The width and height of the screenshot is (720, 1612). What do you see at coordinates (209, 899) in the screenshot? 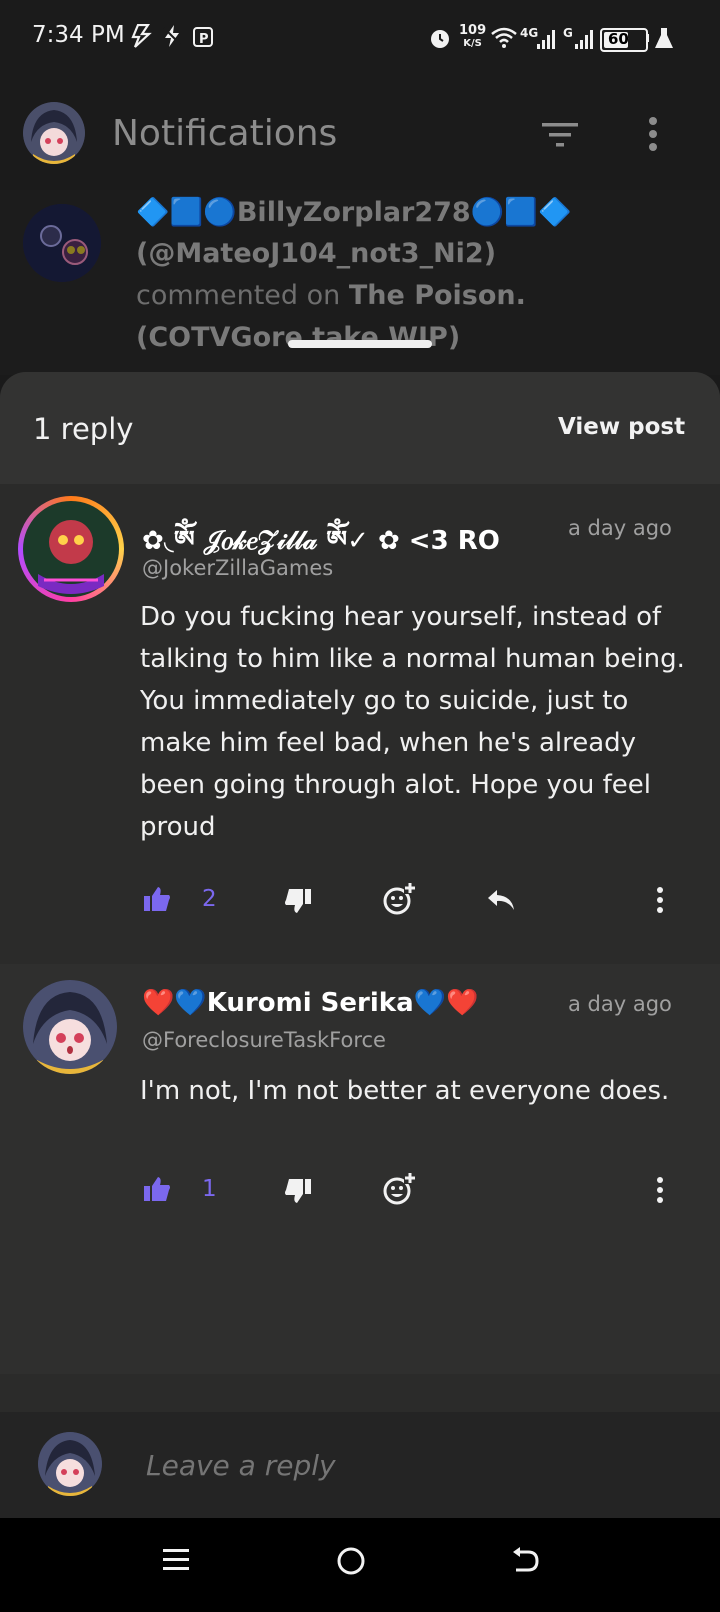
I see `like-count: 2` at bounding box center [209, 899].